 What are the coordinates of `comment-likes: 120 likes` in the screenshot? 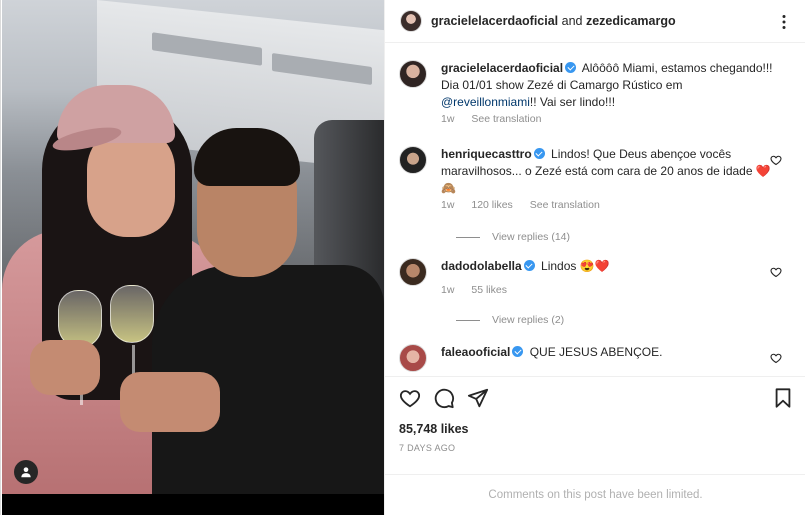 It's located at (491, 205).